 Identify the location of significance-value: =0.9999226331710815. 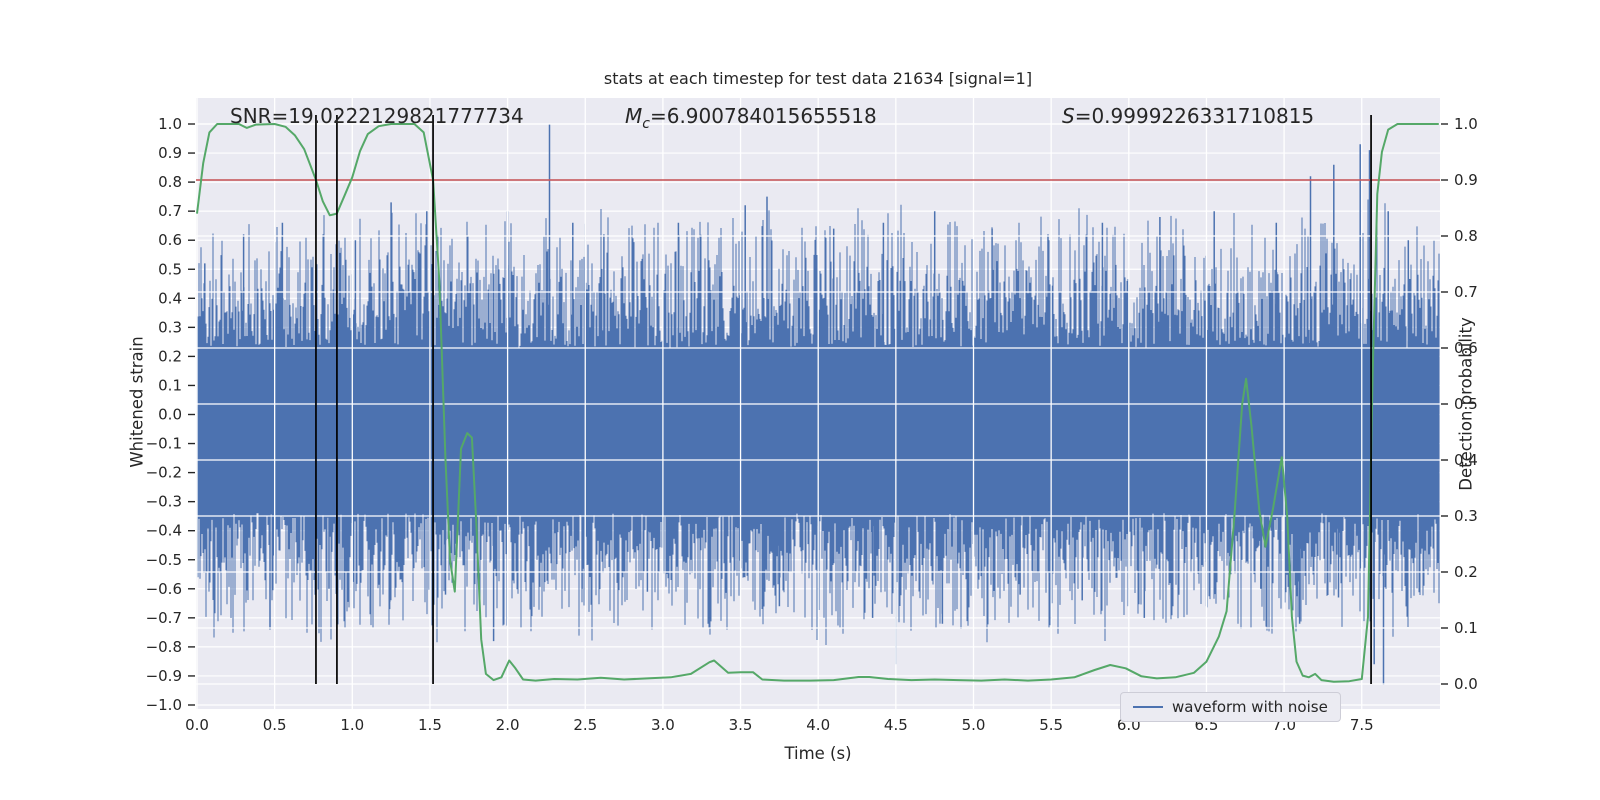
(1194, 116).